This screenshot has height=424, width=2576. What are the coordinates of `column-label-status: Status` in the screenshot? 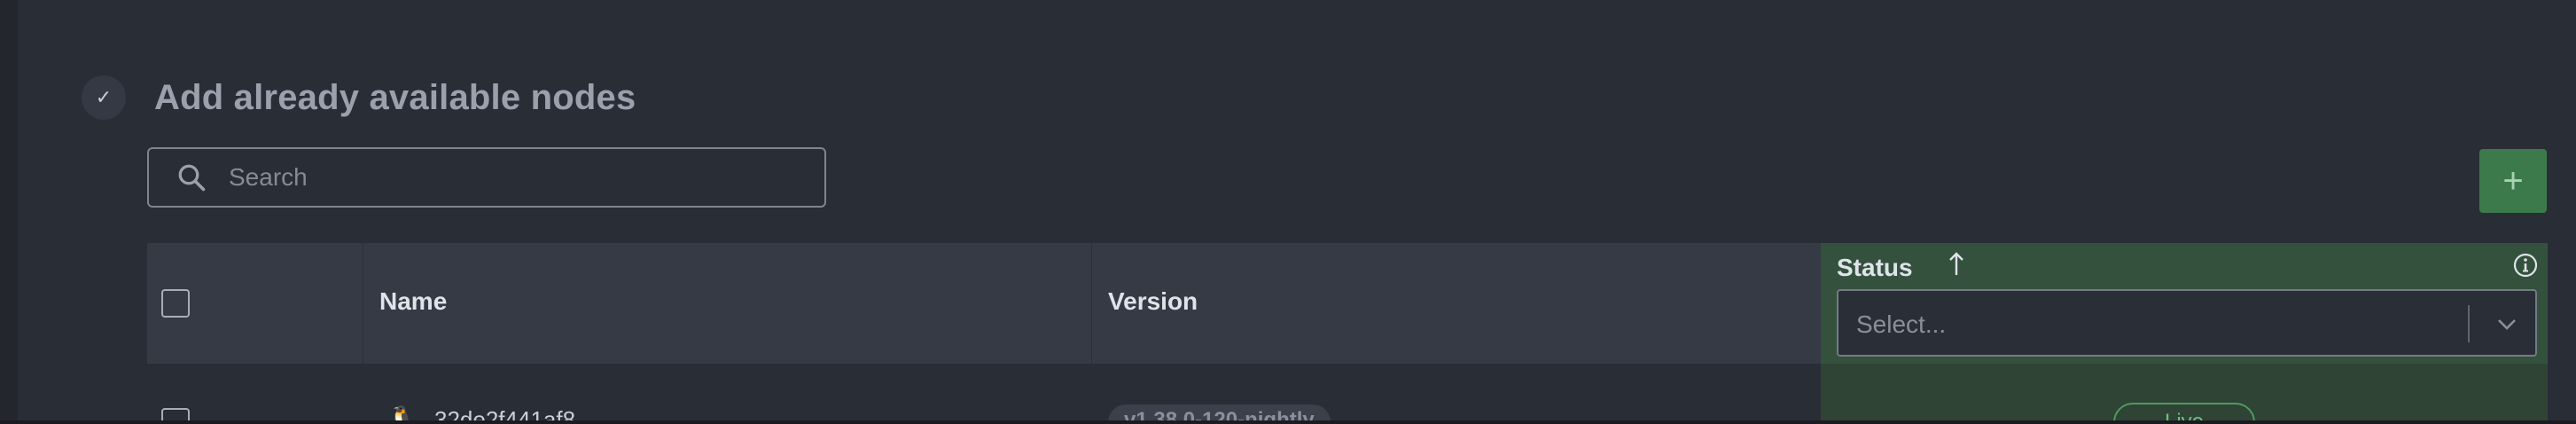 It's located at (1875, 267).